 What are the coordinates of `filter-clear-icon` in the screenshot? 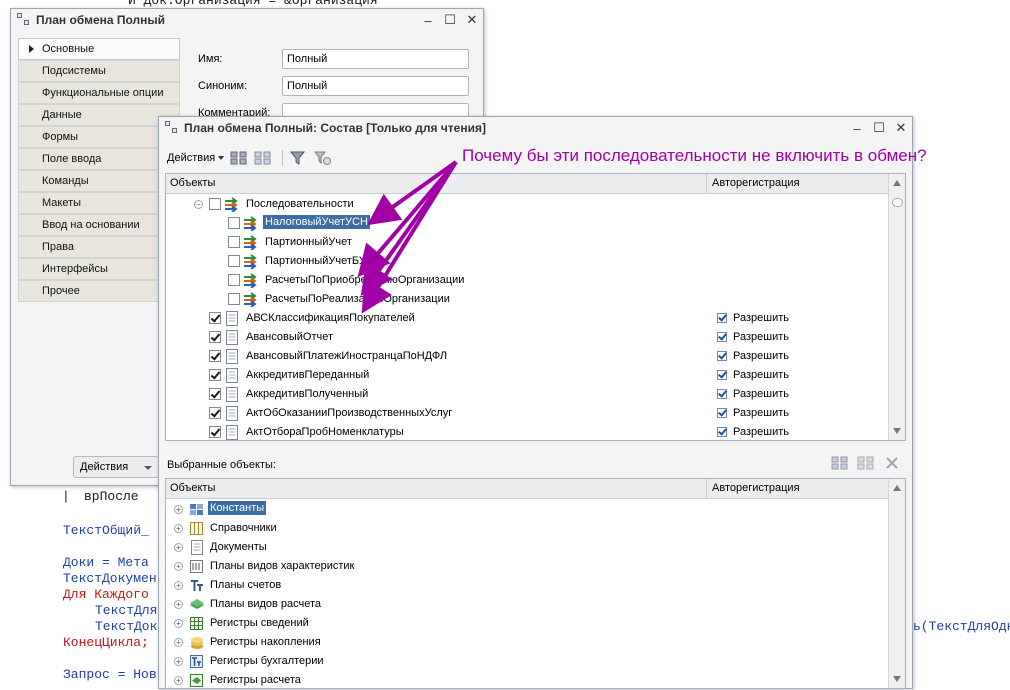 It's located at (322, 158).